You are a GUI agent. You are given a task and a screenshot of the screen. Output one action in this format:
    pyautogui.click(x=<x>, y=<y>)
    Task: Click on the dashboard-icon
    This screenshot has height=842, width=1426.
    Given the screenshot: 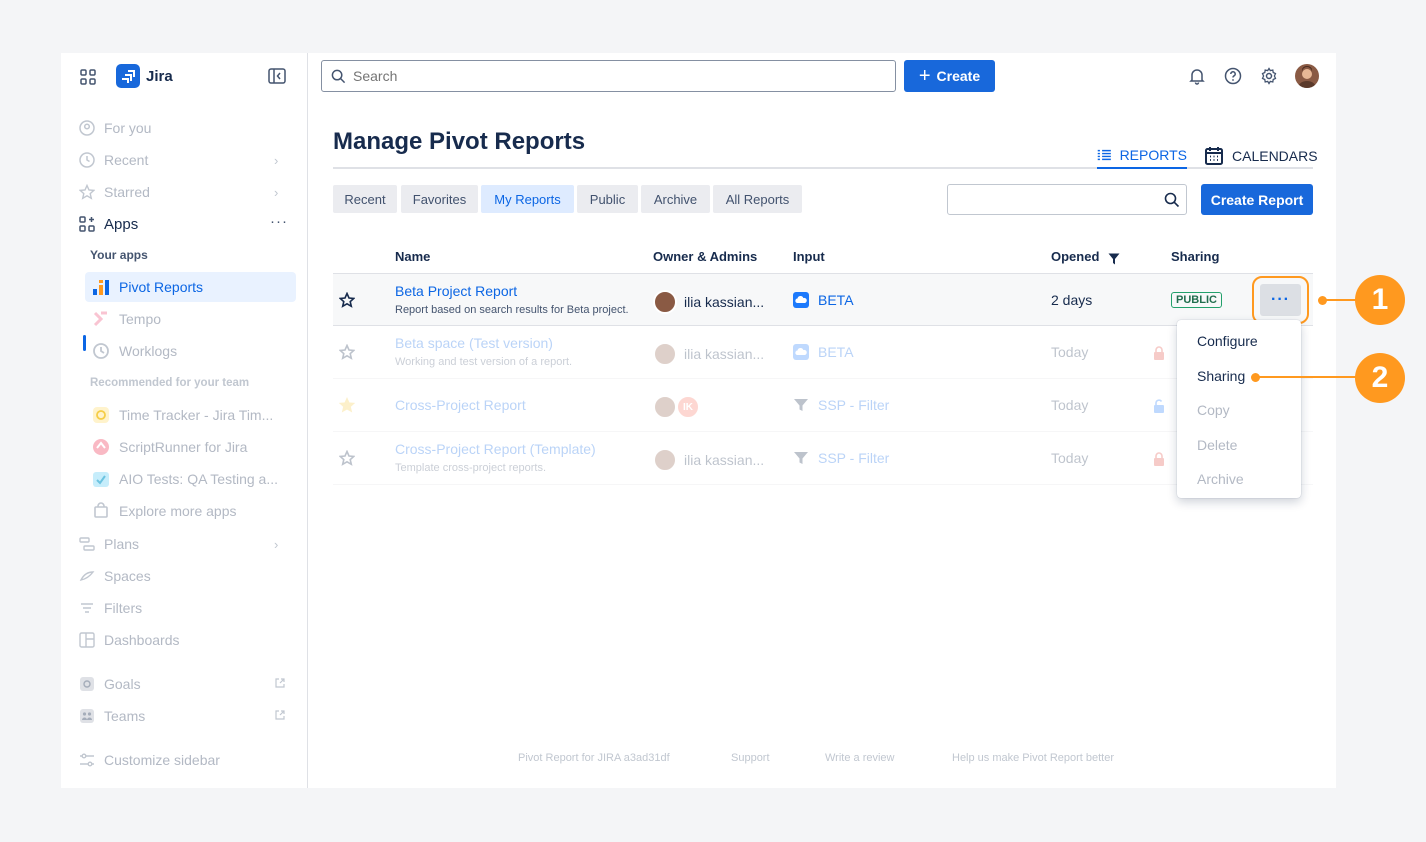 What is the action you would take?
    pyautogui.click(x=87, y=640)
    